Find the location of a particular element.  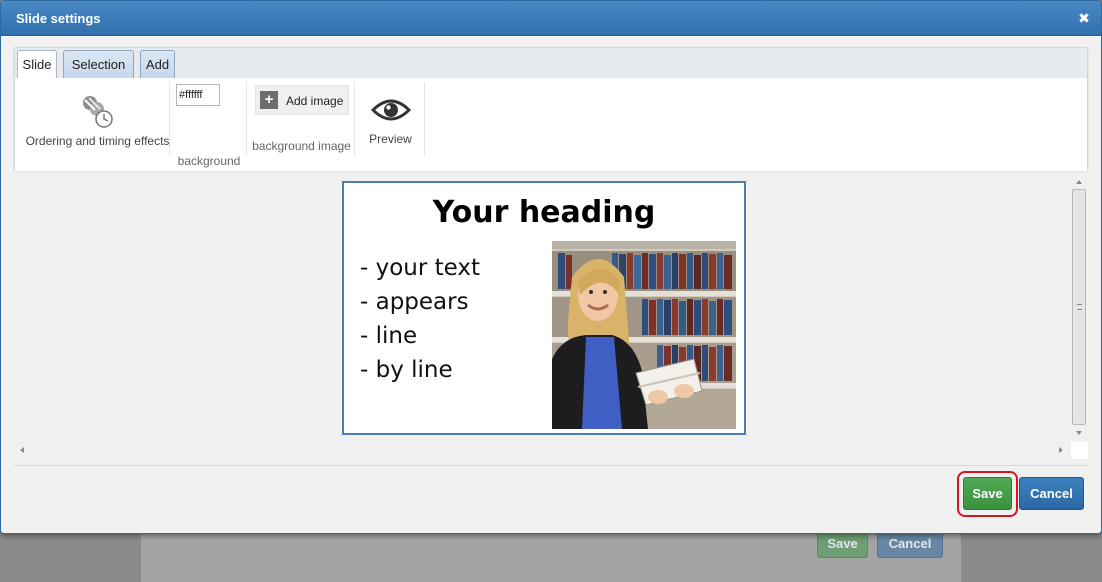

background-color-input is located at coordinates (198, 95).